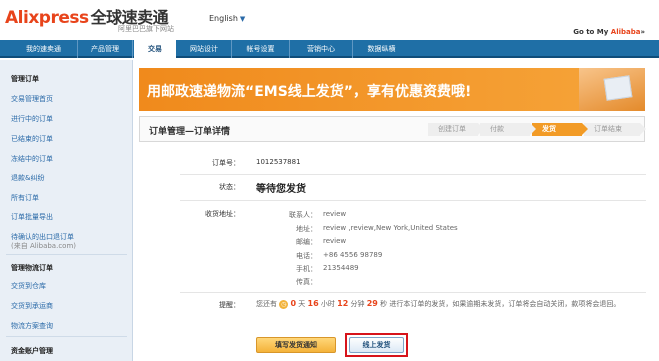 The width and height of the screenshot is (659, 361). I want to click on tab-my-aliexpress: 我的速卖通, so click(44, 49).